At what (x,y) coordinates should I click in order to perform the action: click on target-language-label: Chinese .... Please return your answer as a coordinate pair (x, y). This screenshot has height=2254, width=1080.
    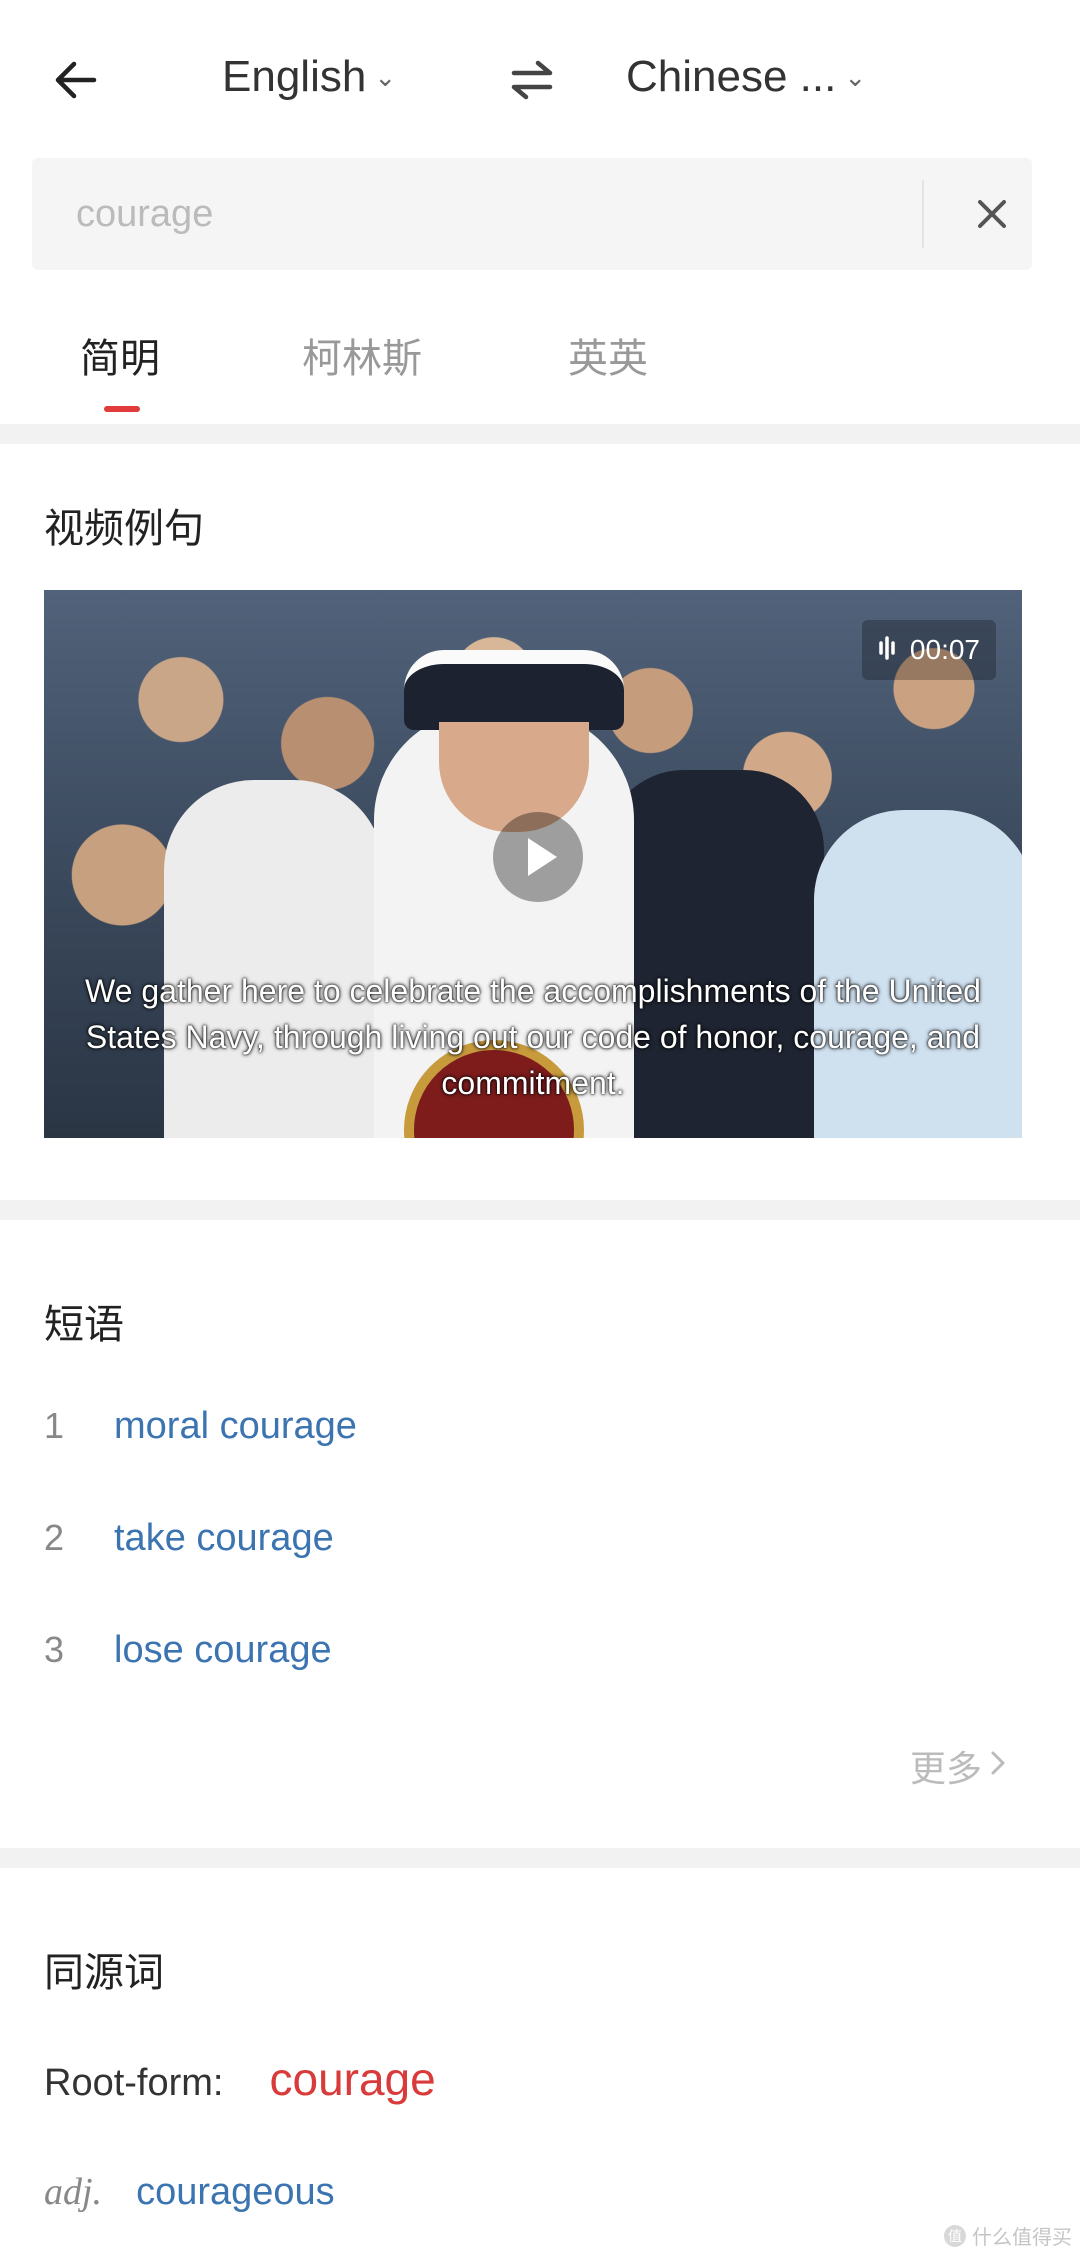
    Looking at the image, I should click on (731, 76).